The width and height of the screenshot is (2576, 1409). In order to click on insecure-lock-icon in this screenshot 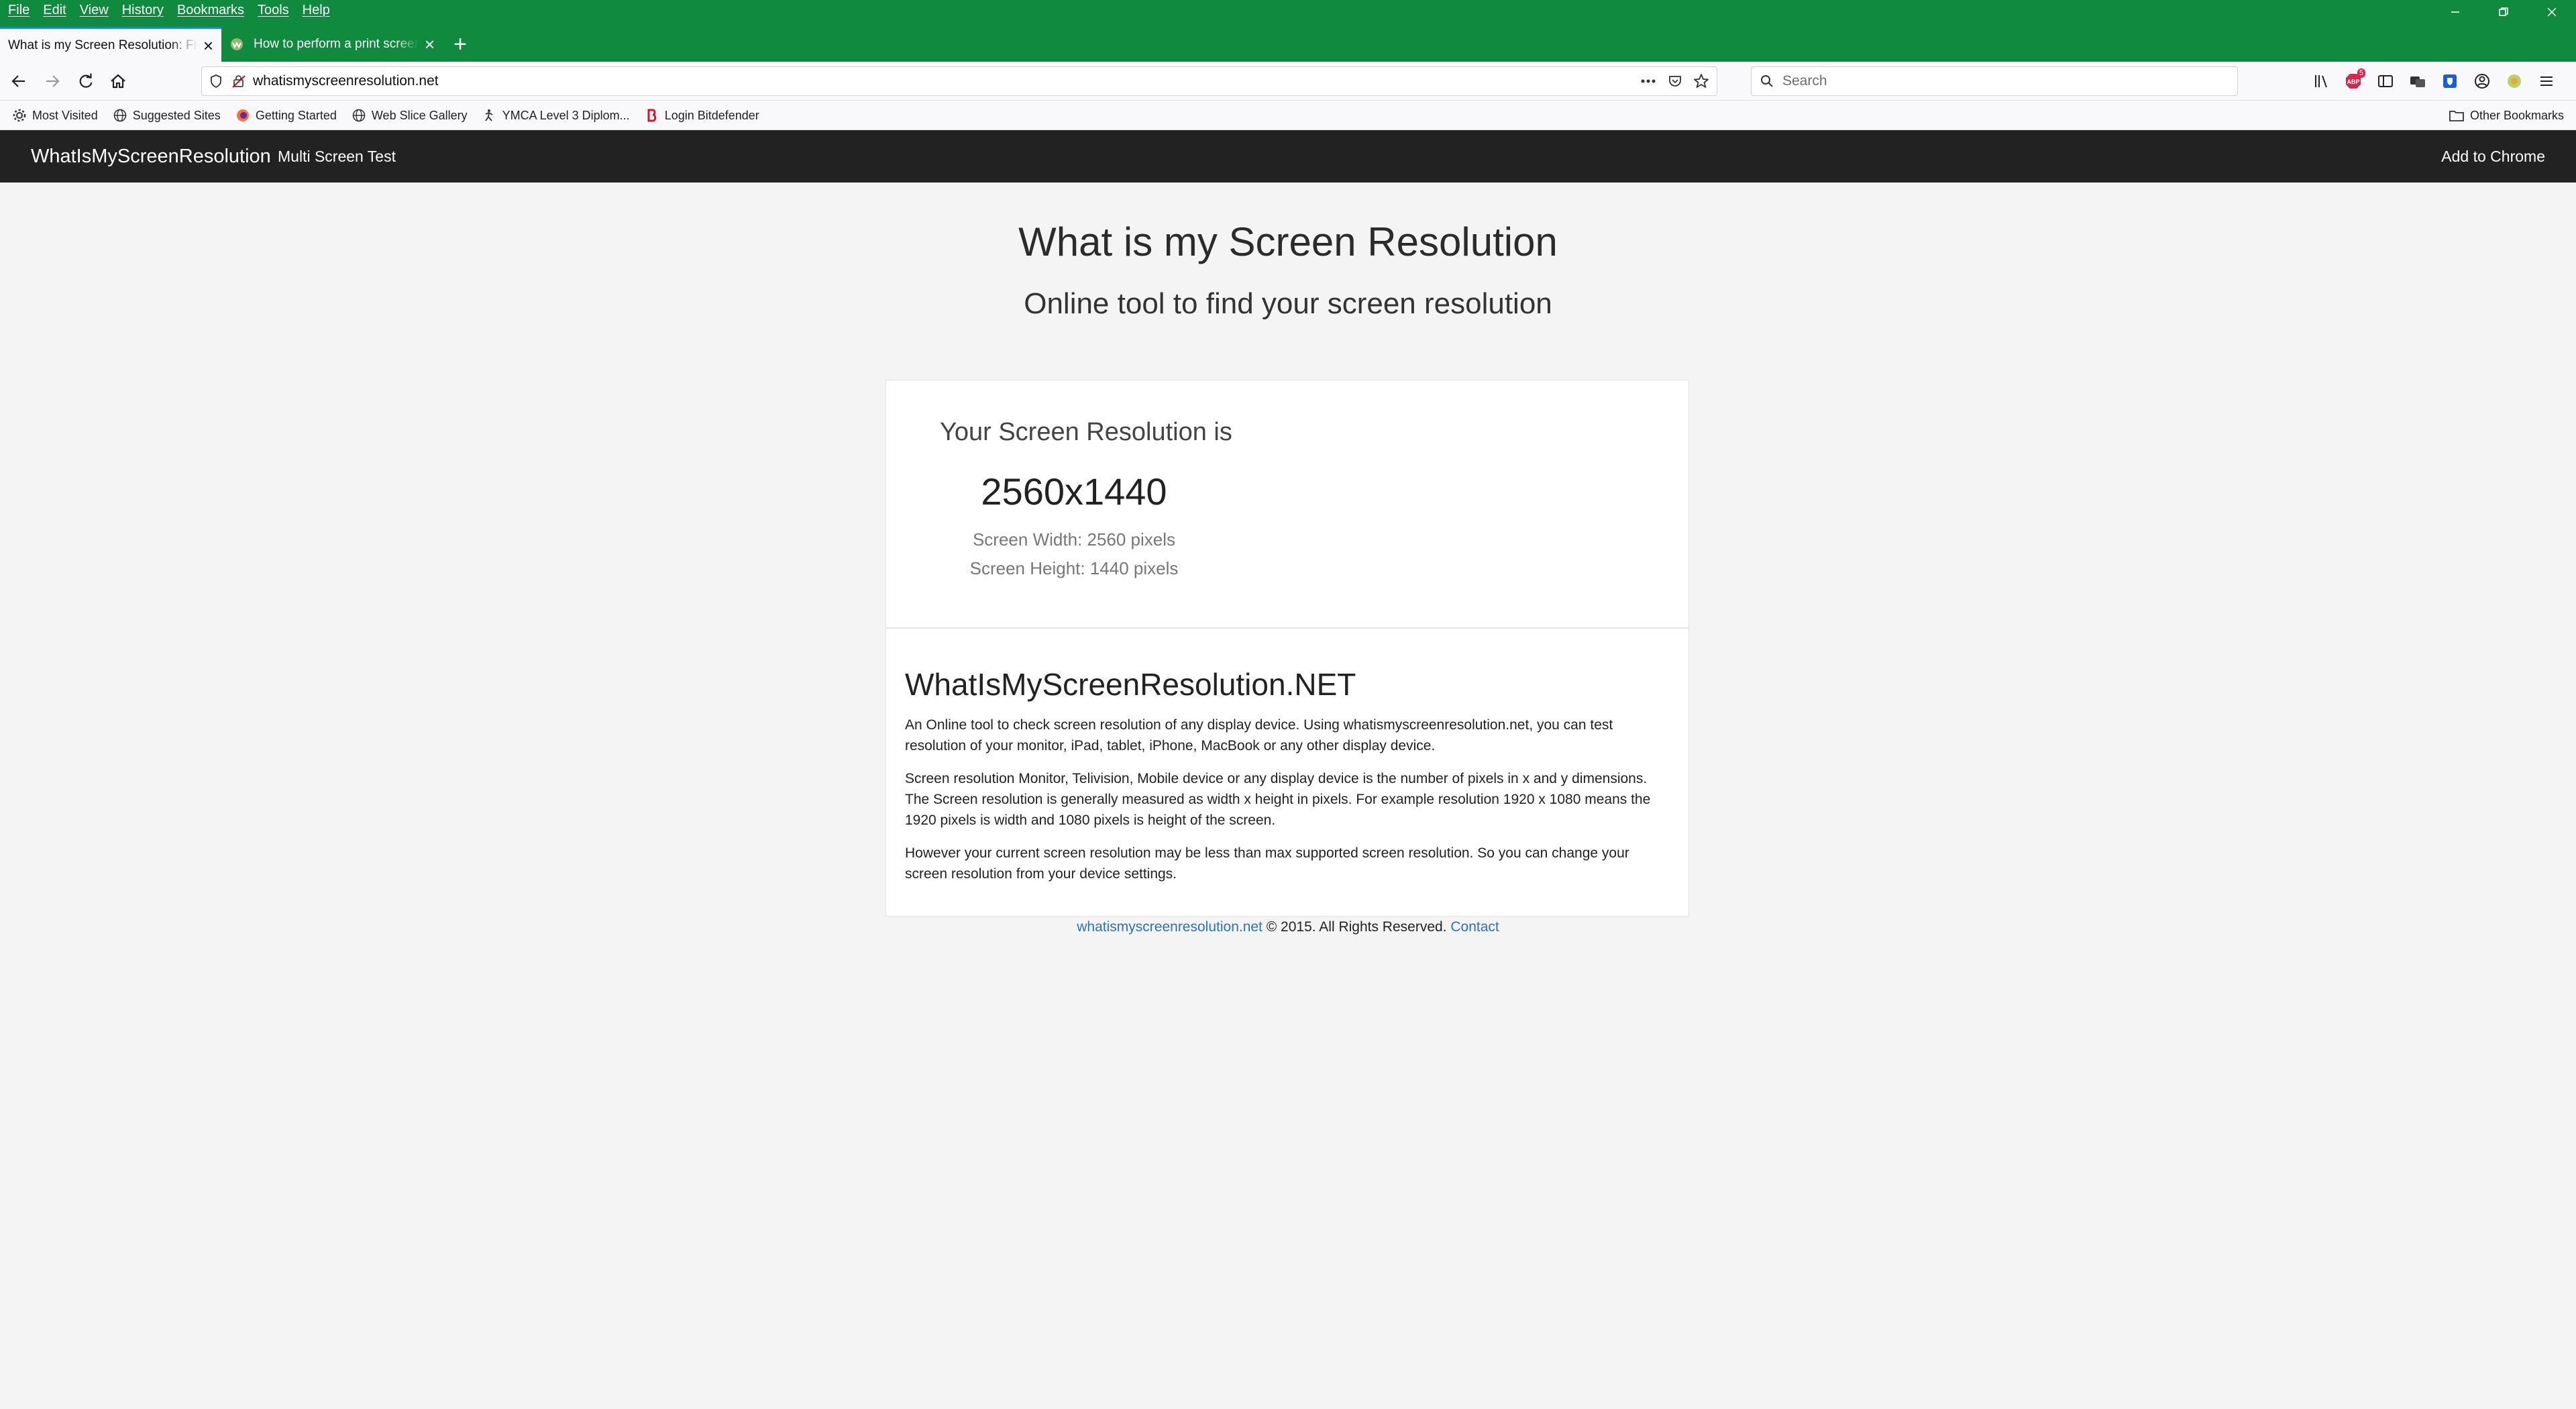, I will do `click(238, 81)`.